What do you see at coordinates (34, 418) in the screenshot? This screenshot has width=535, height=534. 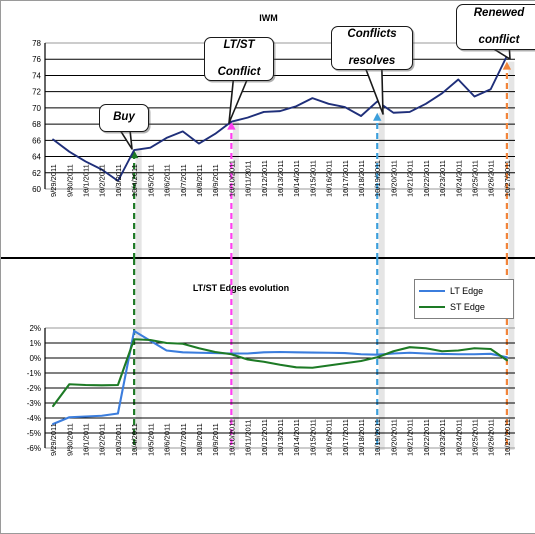 I see `y-tick-label: -4%` at bounding box center [34, 418].